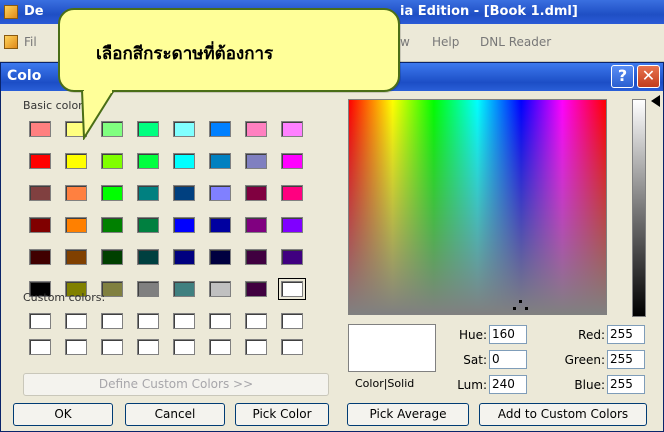  What do you see at coordinates (385, 383) in the screenshot?
I see `color-solid-label: Color|Solid` at bounding box center [385, 383].